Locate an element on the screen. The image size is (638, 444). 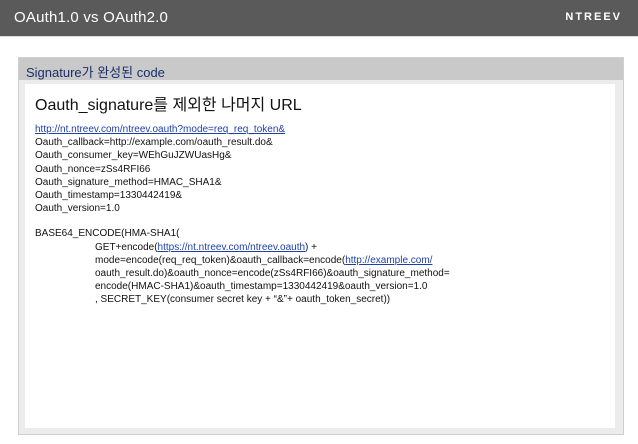
section-heading: Oauth_signature를 제외한 나머지 URL is located at coordinates (168, 105).